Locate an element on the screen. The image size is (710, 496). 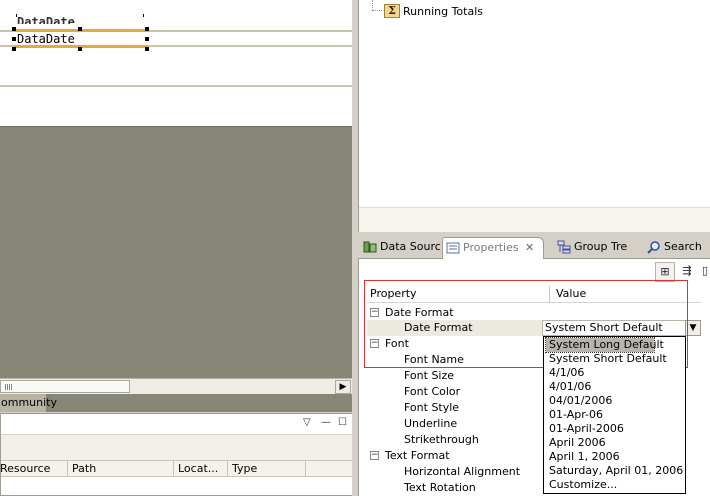
property-row-date-format: Date Format is located at coordinates (454, 328).